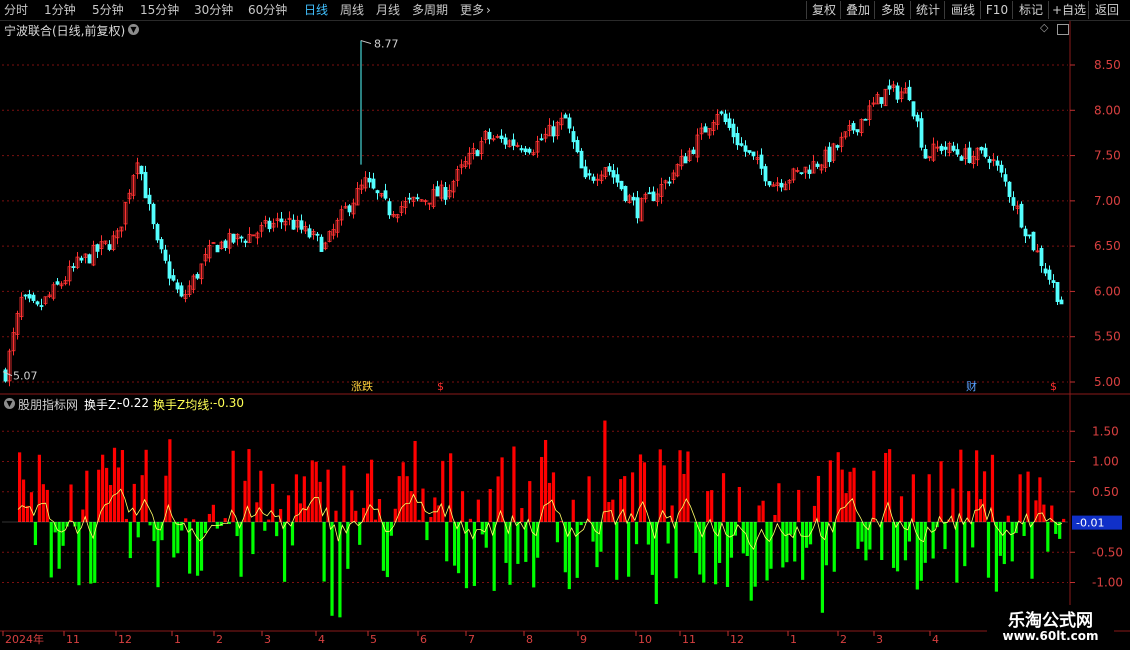 This screenshot has width=1130, height=650. What do you see at coordinates (1107, 552) in the screenshot?
I see `indicator-tick-label: -0.50` at bounding box center [1107, 552].